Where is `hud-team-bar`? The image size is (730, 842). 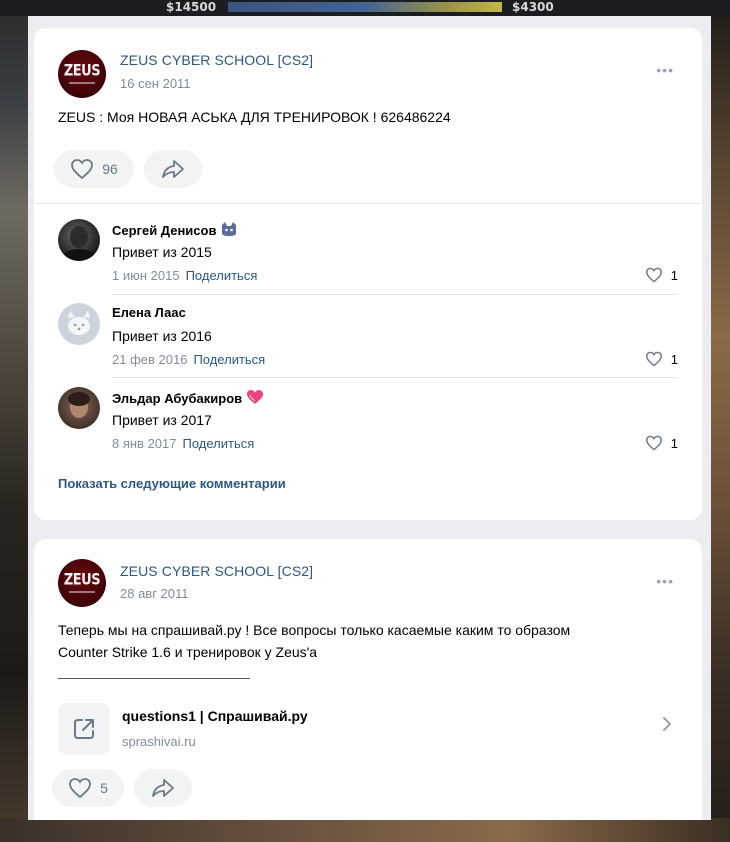 hud-team-bar is located at coordinates (365, 7).